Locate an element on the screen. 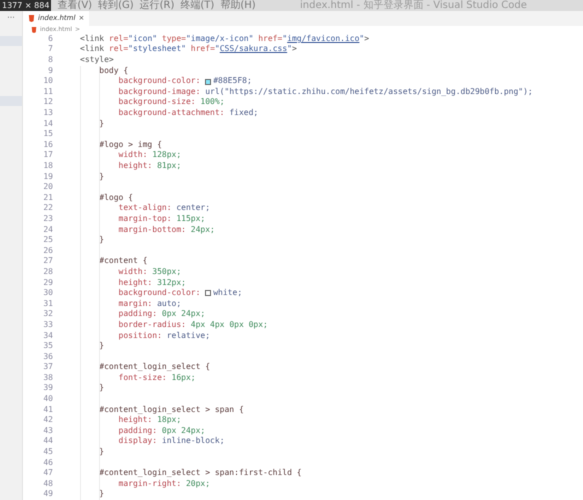 This screenshot has height=500, width=583. line-number: 37 is located at coordinates (47, 367).